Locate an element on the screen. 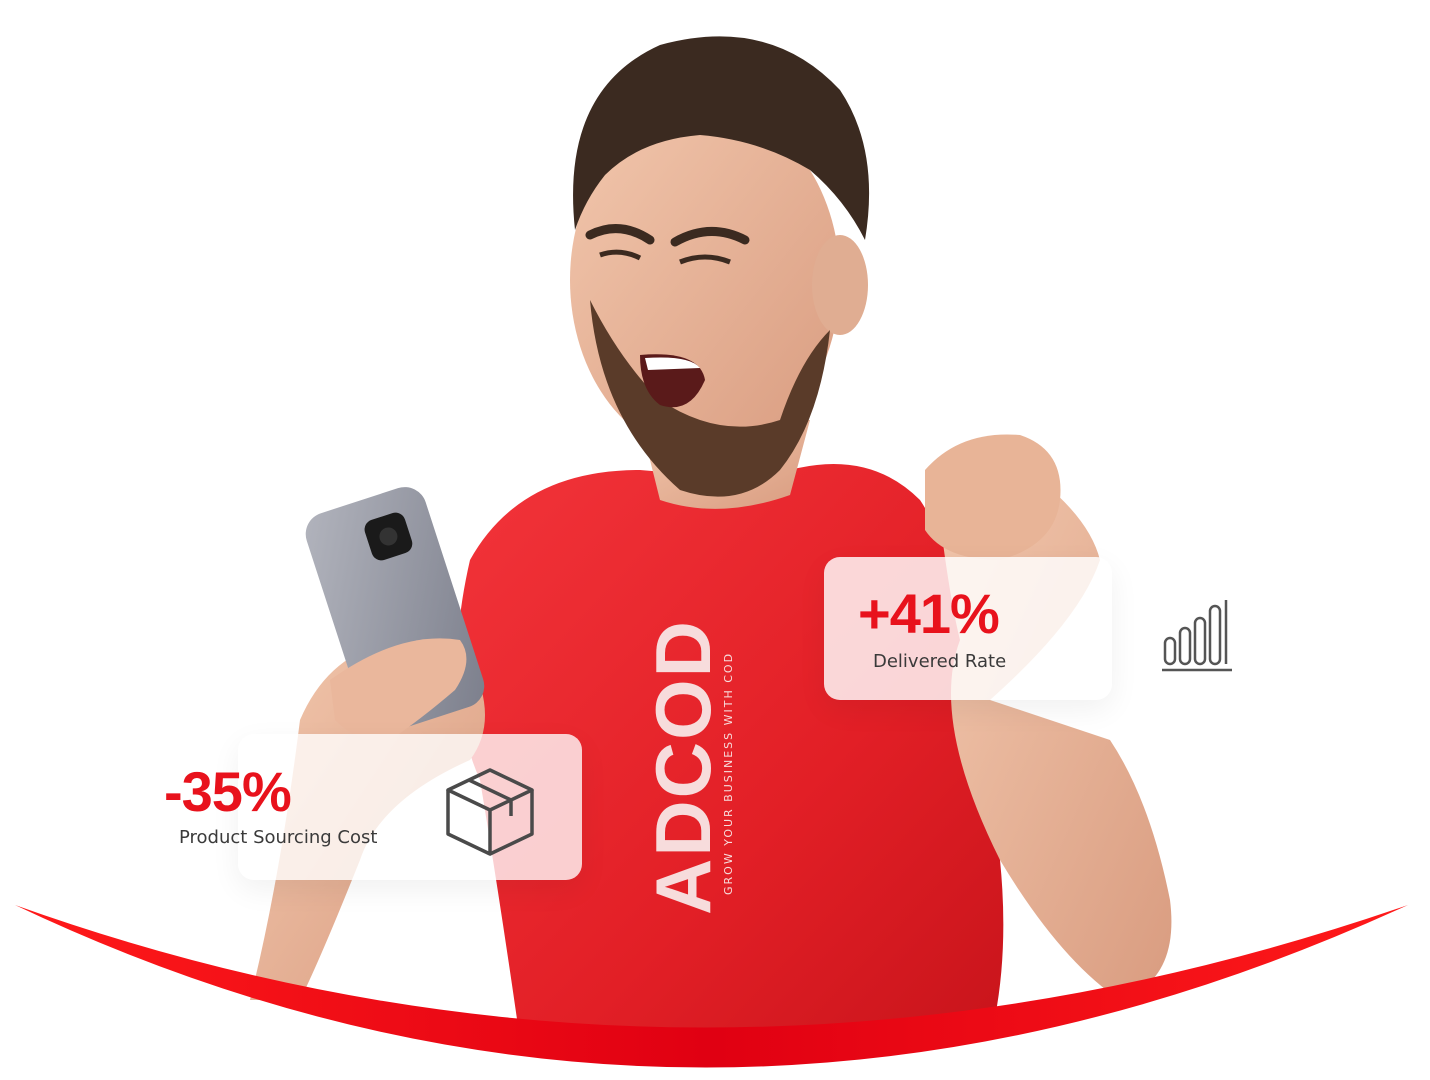 The width and height of the screenshot is (1430, 1080). ear is located at coordinates (840, 285).